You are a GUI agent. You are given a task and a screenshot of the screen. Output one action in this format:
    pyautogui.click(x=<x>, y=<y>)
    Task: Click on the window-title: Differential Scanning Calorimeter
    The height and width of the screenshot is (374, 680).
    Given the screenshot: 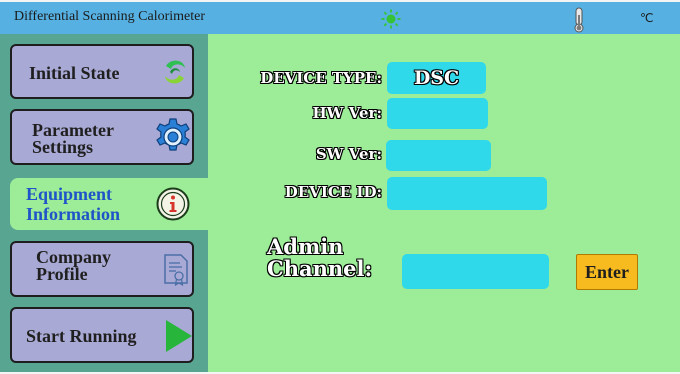 What is the action you would take?
    pyautogui.click(x=110, y=16)
    